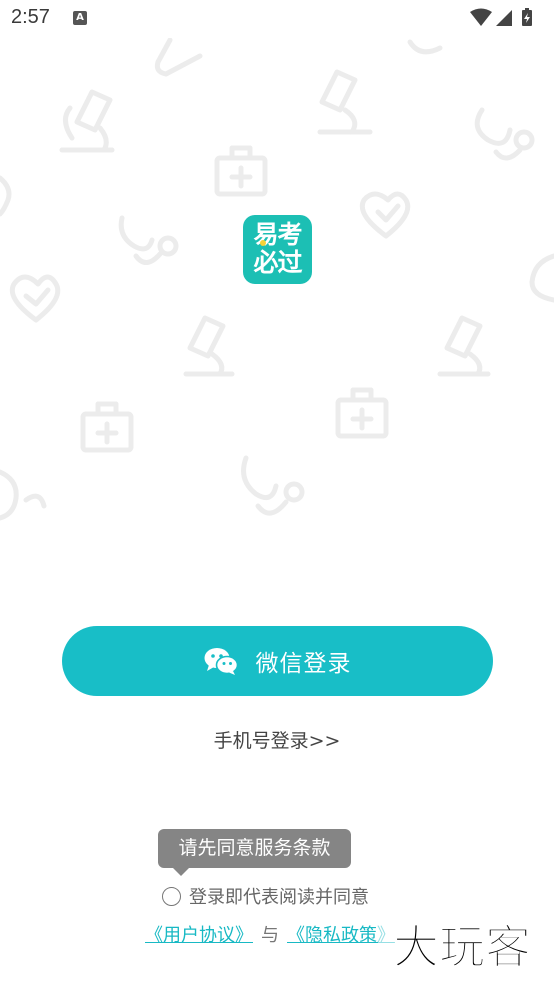 This screenshot has height=986, width=554. What do you see at coordinates (481, 17) in the screenshot?
I see `wifi-icon` at bounding box center [481, 17].